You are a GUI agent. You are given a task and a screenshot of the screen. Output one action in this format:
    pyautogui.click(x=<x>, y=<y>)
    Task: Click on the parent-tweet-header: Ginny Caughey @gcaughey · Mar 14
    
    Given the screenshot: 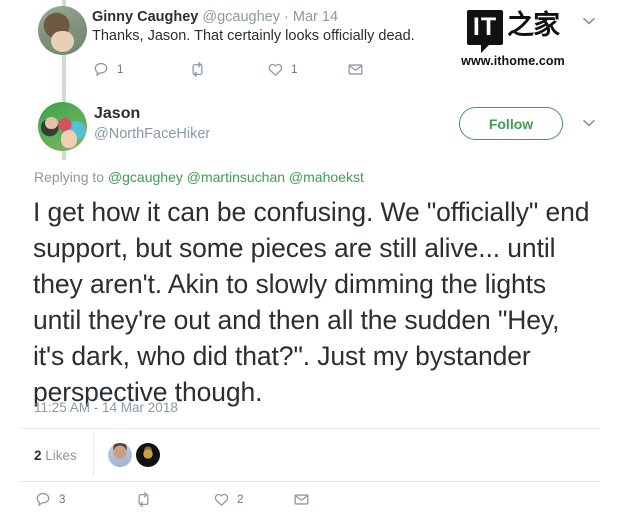 What is the action you would take?
    pyautogui.click(x=215, y=17)
    